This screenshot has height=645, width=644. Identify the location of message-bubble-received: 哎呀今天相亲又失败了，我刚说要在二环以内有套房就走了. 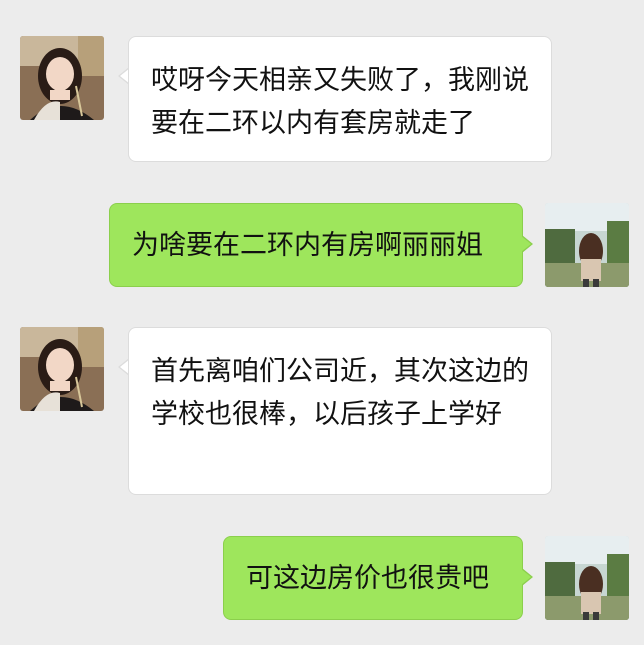
(340, 99).